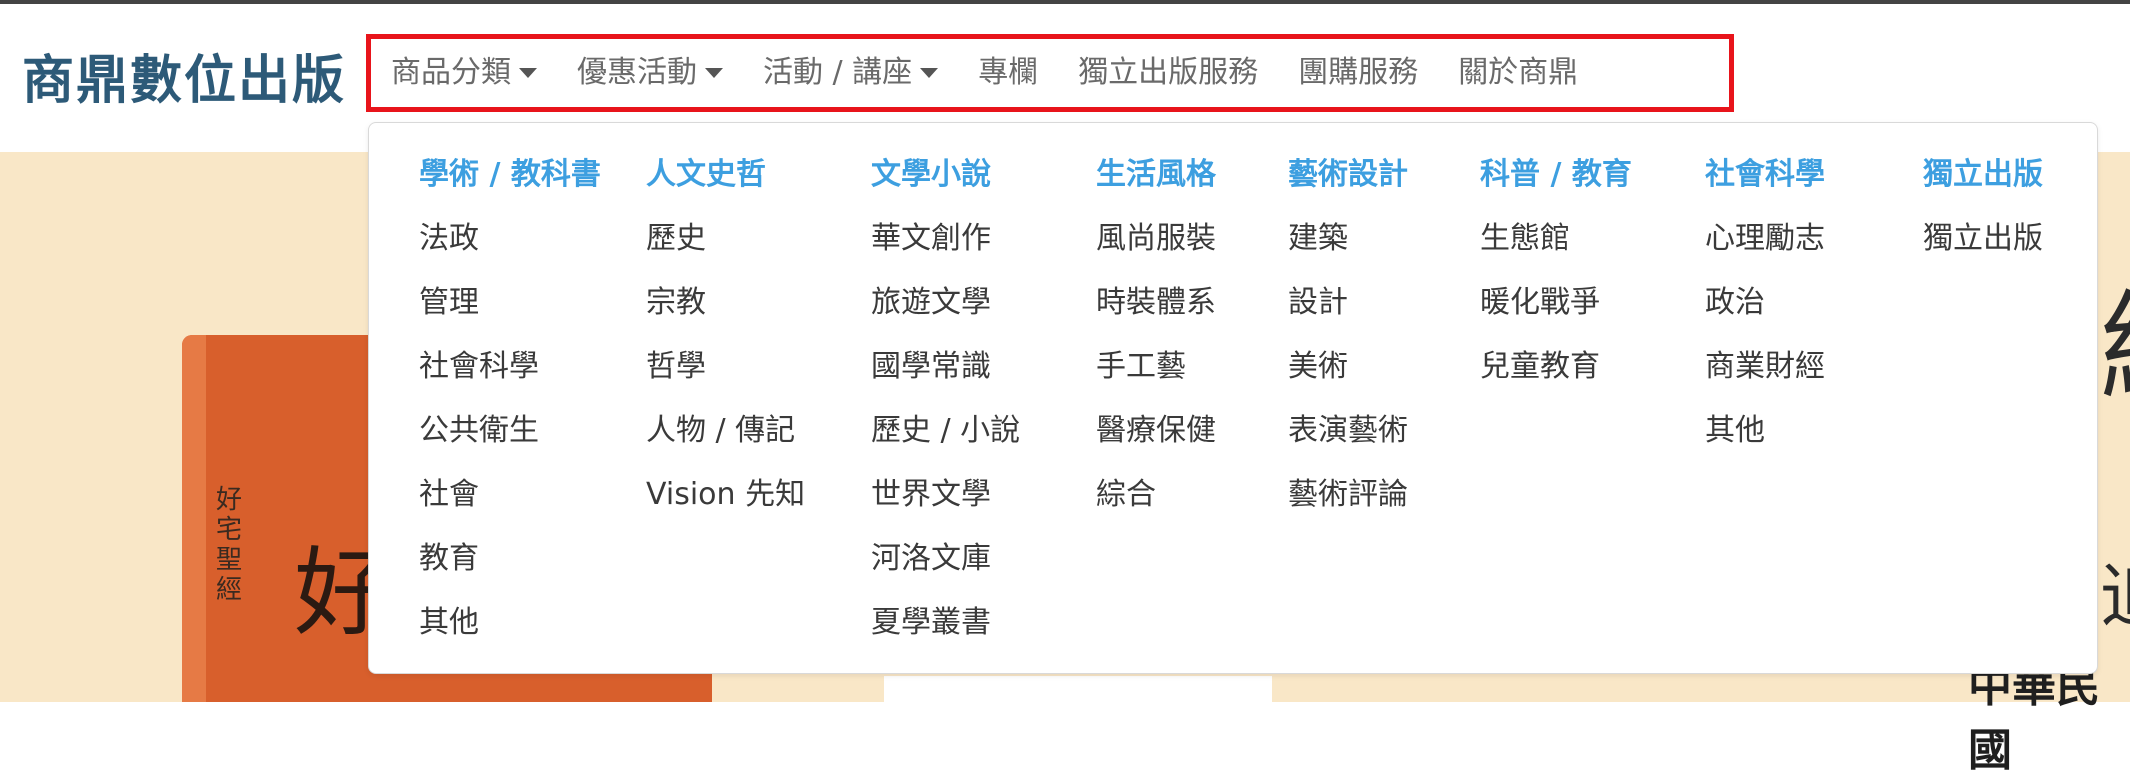 The image size is (2130, 778). I want to click on book-spine, so click(194, 518).